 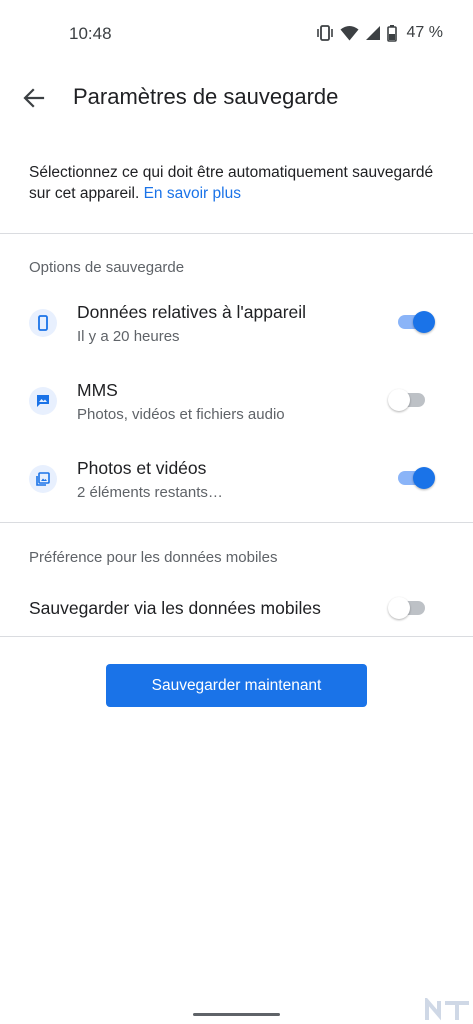 I want to click on option-title: MMS, so click(x=97, y=390).